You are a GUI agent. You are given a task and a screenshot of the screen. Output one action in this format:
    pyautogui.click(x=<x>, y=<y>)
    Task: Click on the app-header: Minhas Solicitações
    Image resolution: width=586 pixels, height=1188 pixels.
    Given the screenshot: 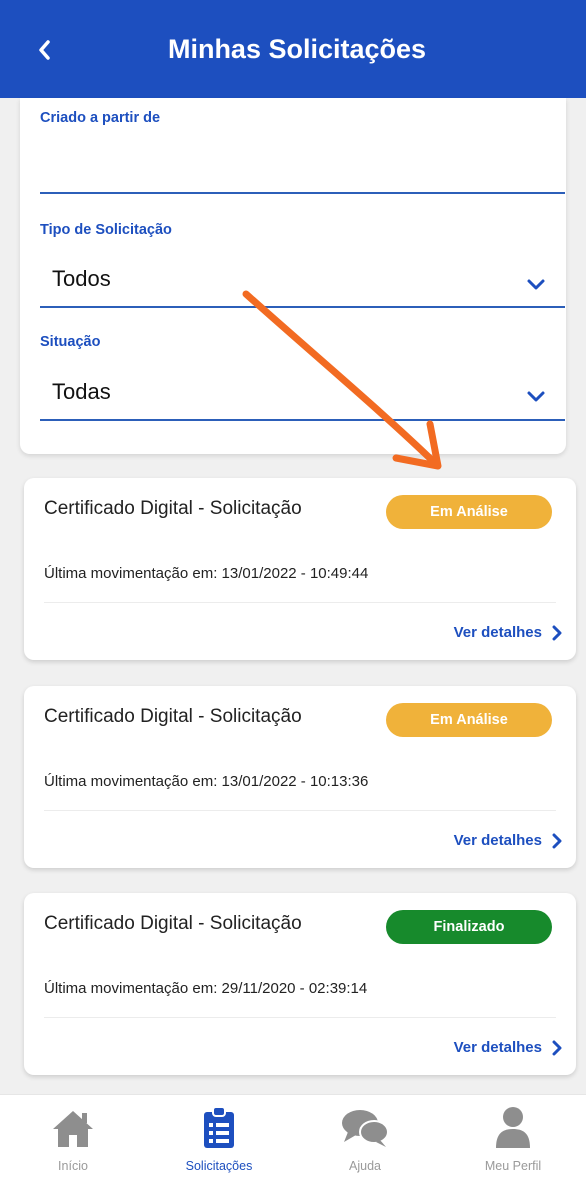 What is the action you would take?
    pyautogui.click(x=293, y=49)
    